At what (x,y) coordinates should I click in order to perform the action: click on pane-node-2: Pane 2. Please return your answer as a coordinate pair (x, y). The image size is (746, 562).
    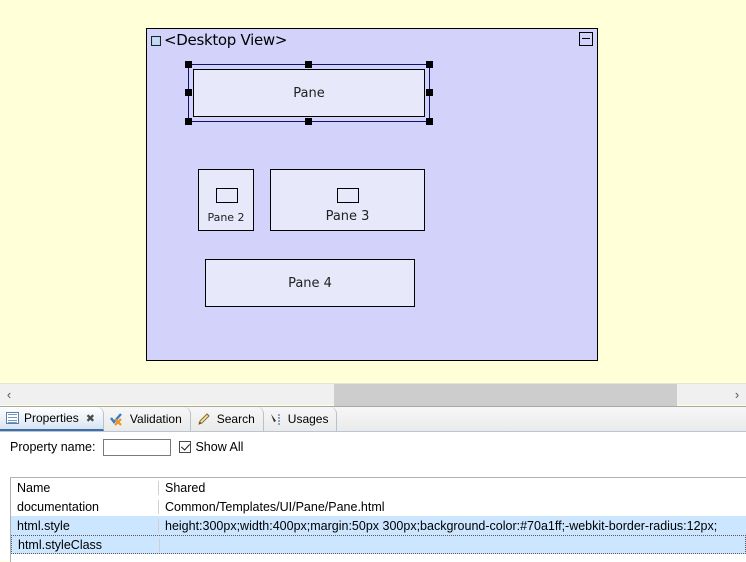
    Looking at the image, I should click on (226, 200).